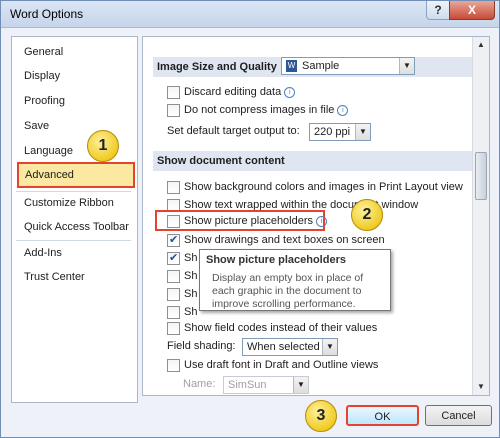  I want to click on document-select-value: Sample, so click(321, 66).